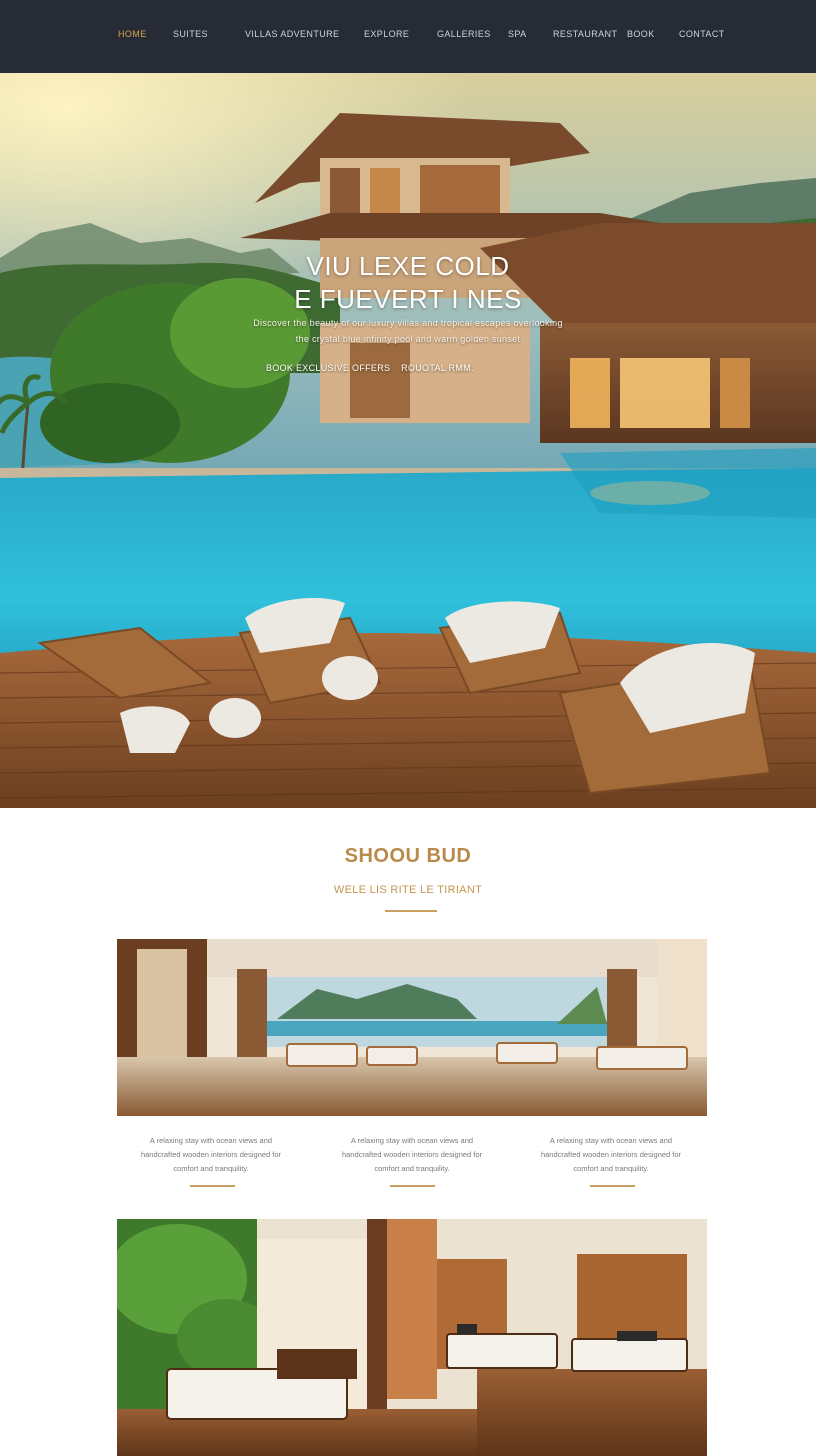 This screenshot has height=1456, width=816. I want to click on hero-title-line-2: E FUEVERT I NES, so click(408, 299).